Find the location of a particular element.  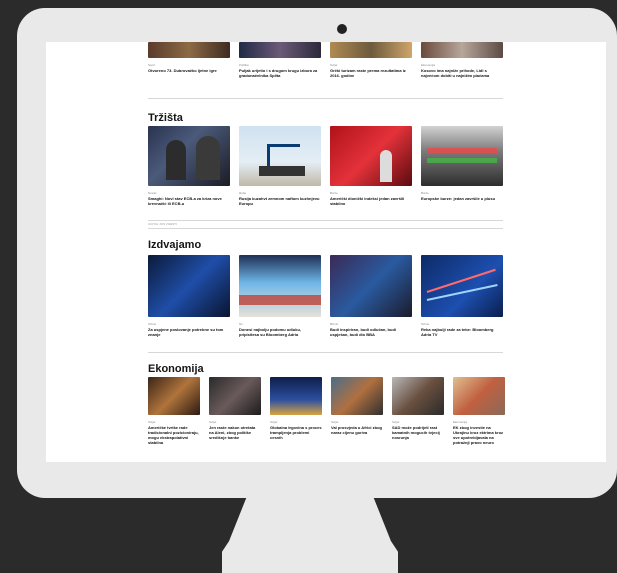

load-more-link: UCITAJ JOS VIJESTI is located at coordinates (162, 224).